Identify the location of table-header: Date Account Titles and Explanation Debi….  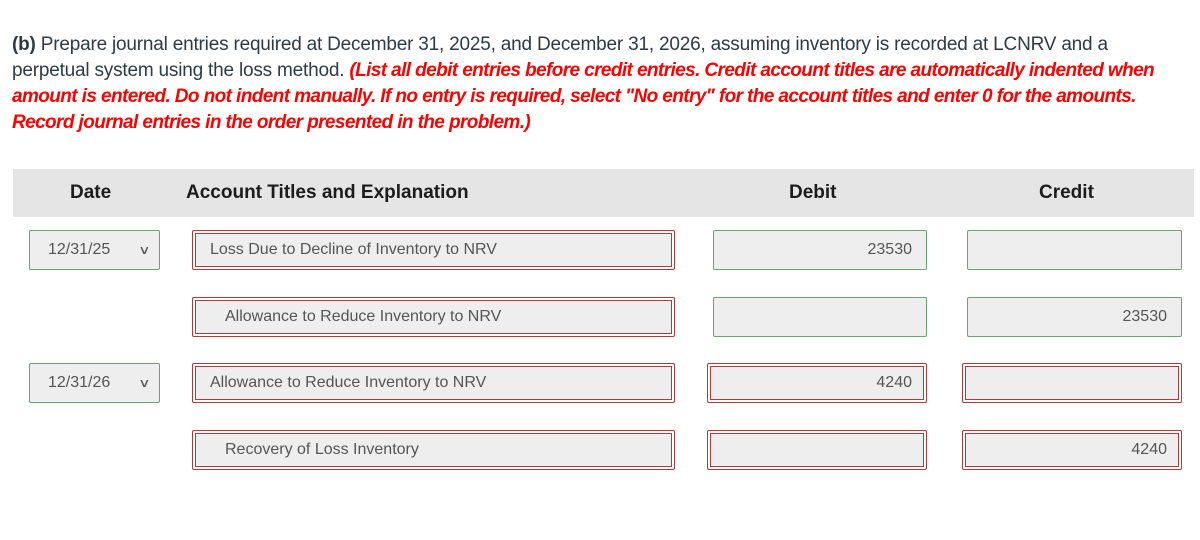
(603, 193).